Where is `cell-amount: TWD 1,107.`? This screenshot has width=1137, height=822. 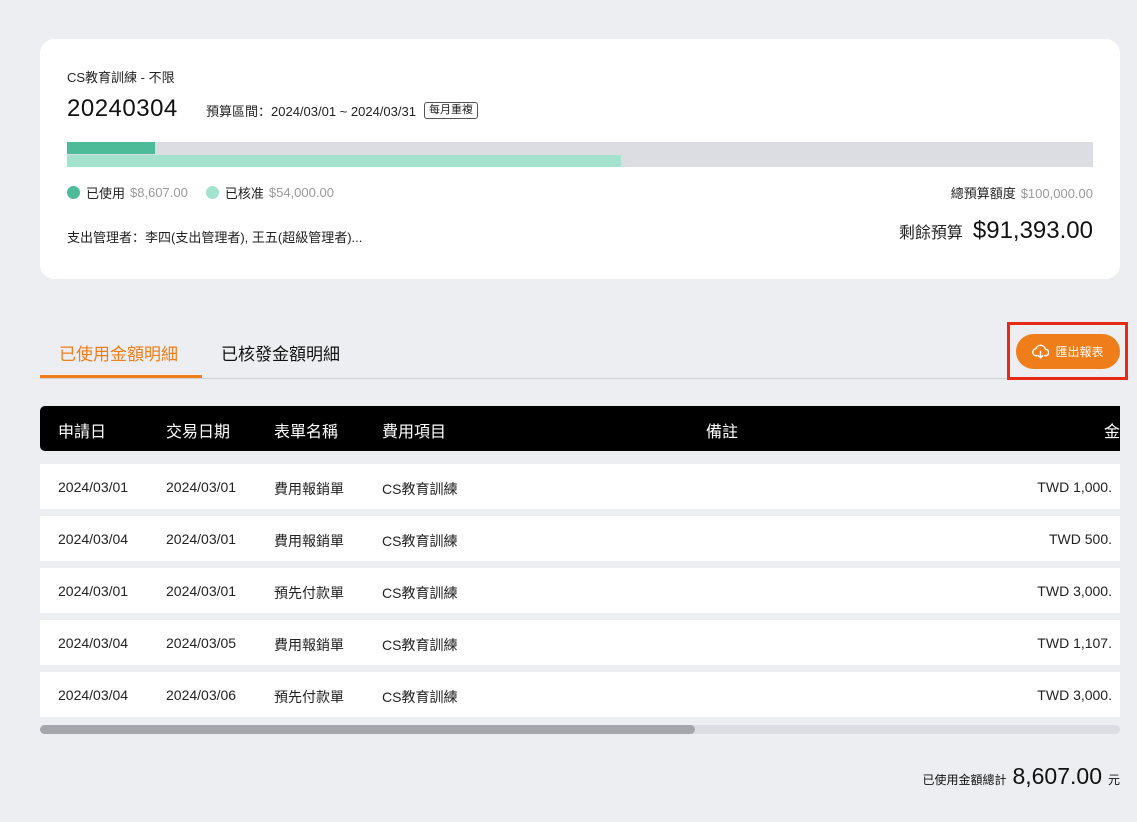
cell-amount: TWD 1,107. is located at coordinates (1074, 643).